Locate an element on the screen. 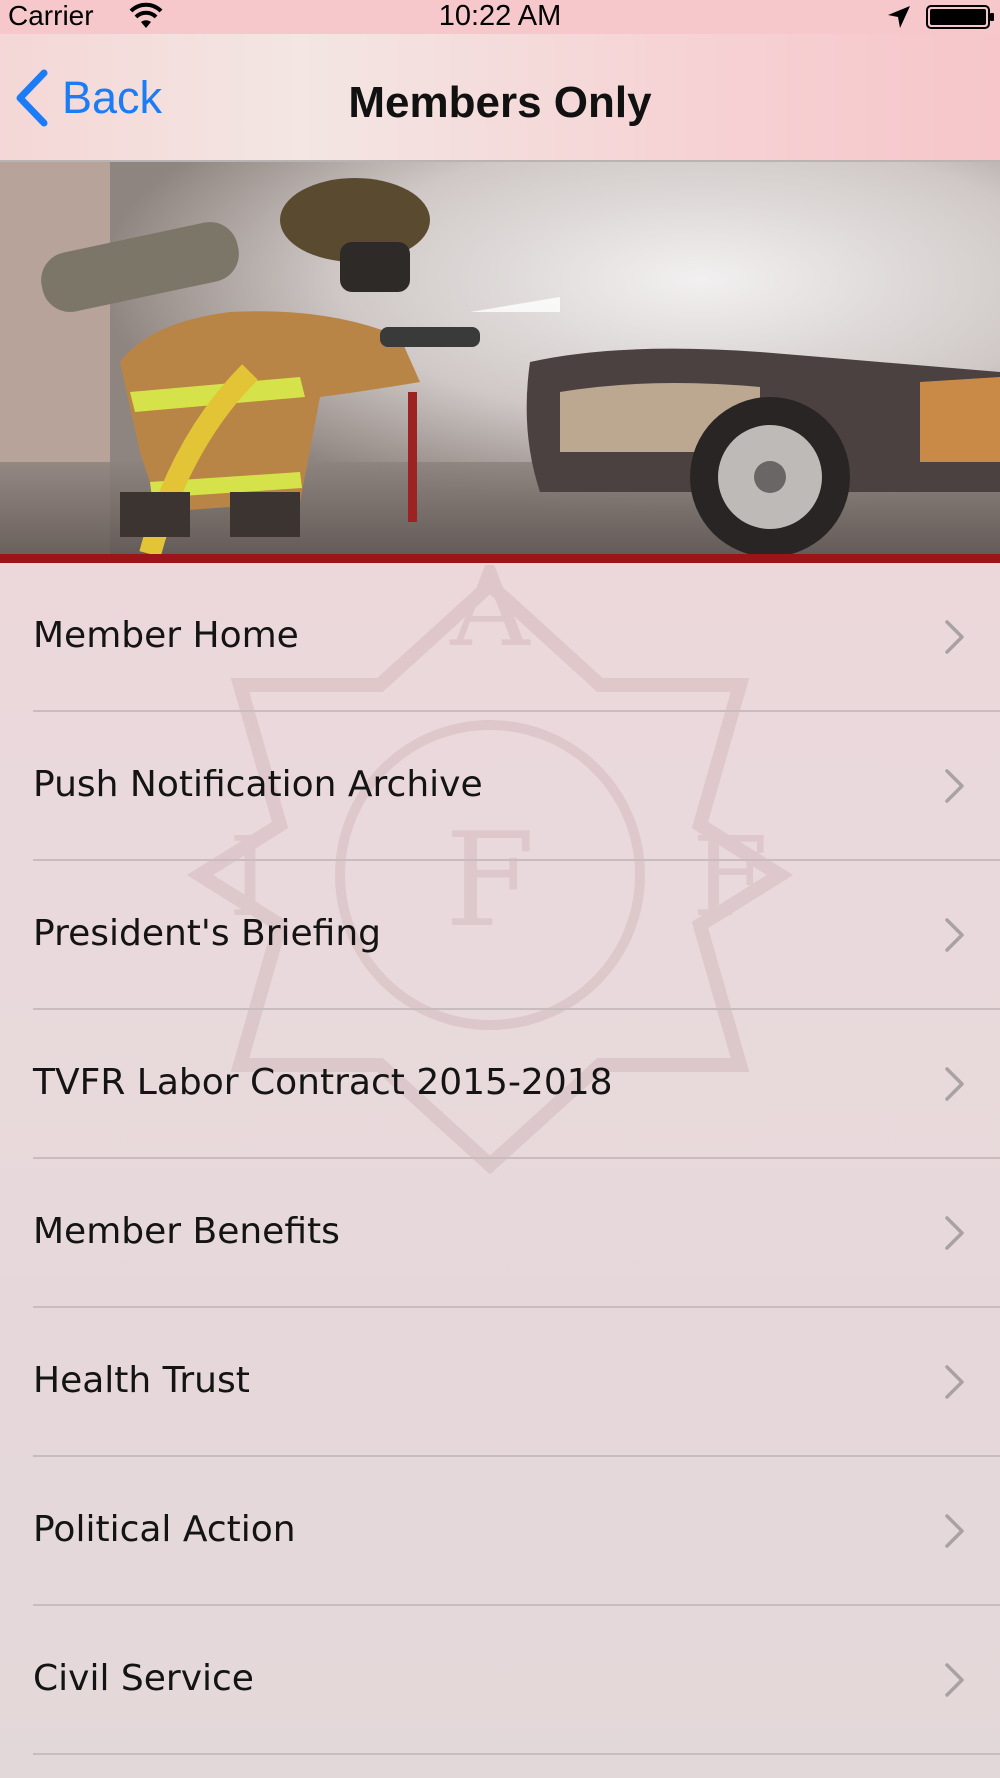  status-bar: Carrier 10:22 AM is located at coordinates (500, 17).